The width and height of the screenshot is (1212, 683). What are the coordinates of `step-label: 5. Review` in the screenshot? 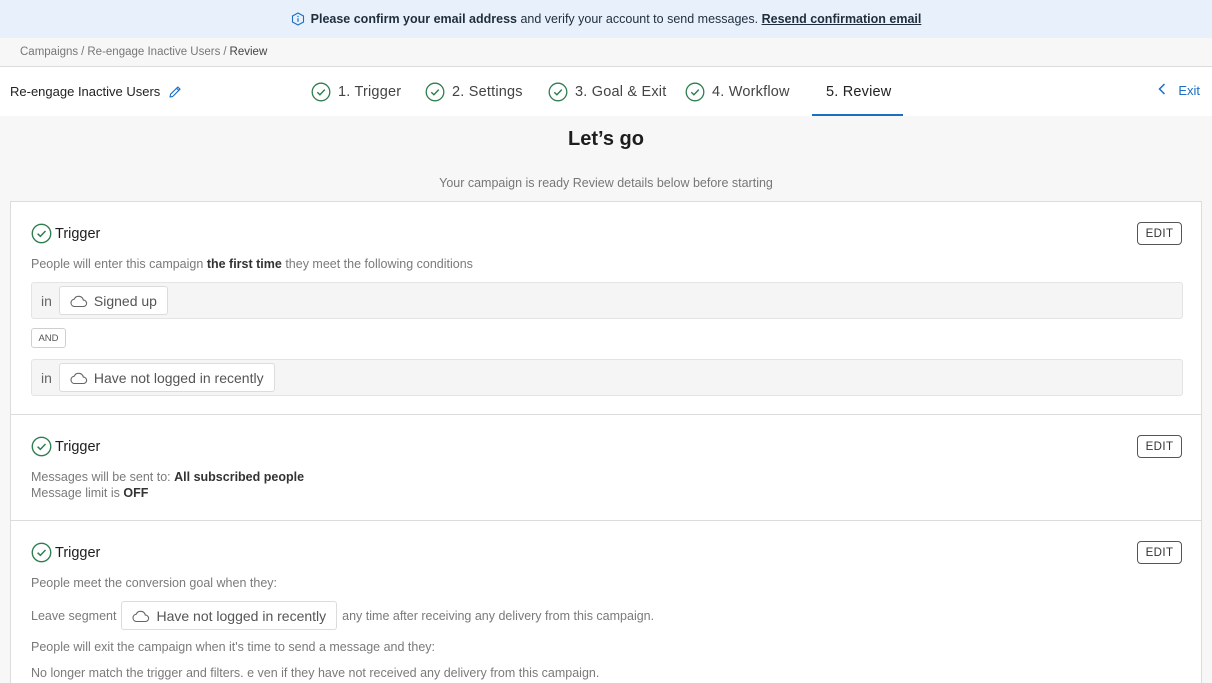 It's located at (859, 92).